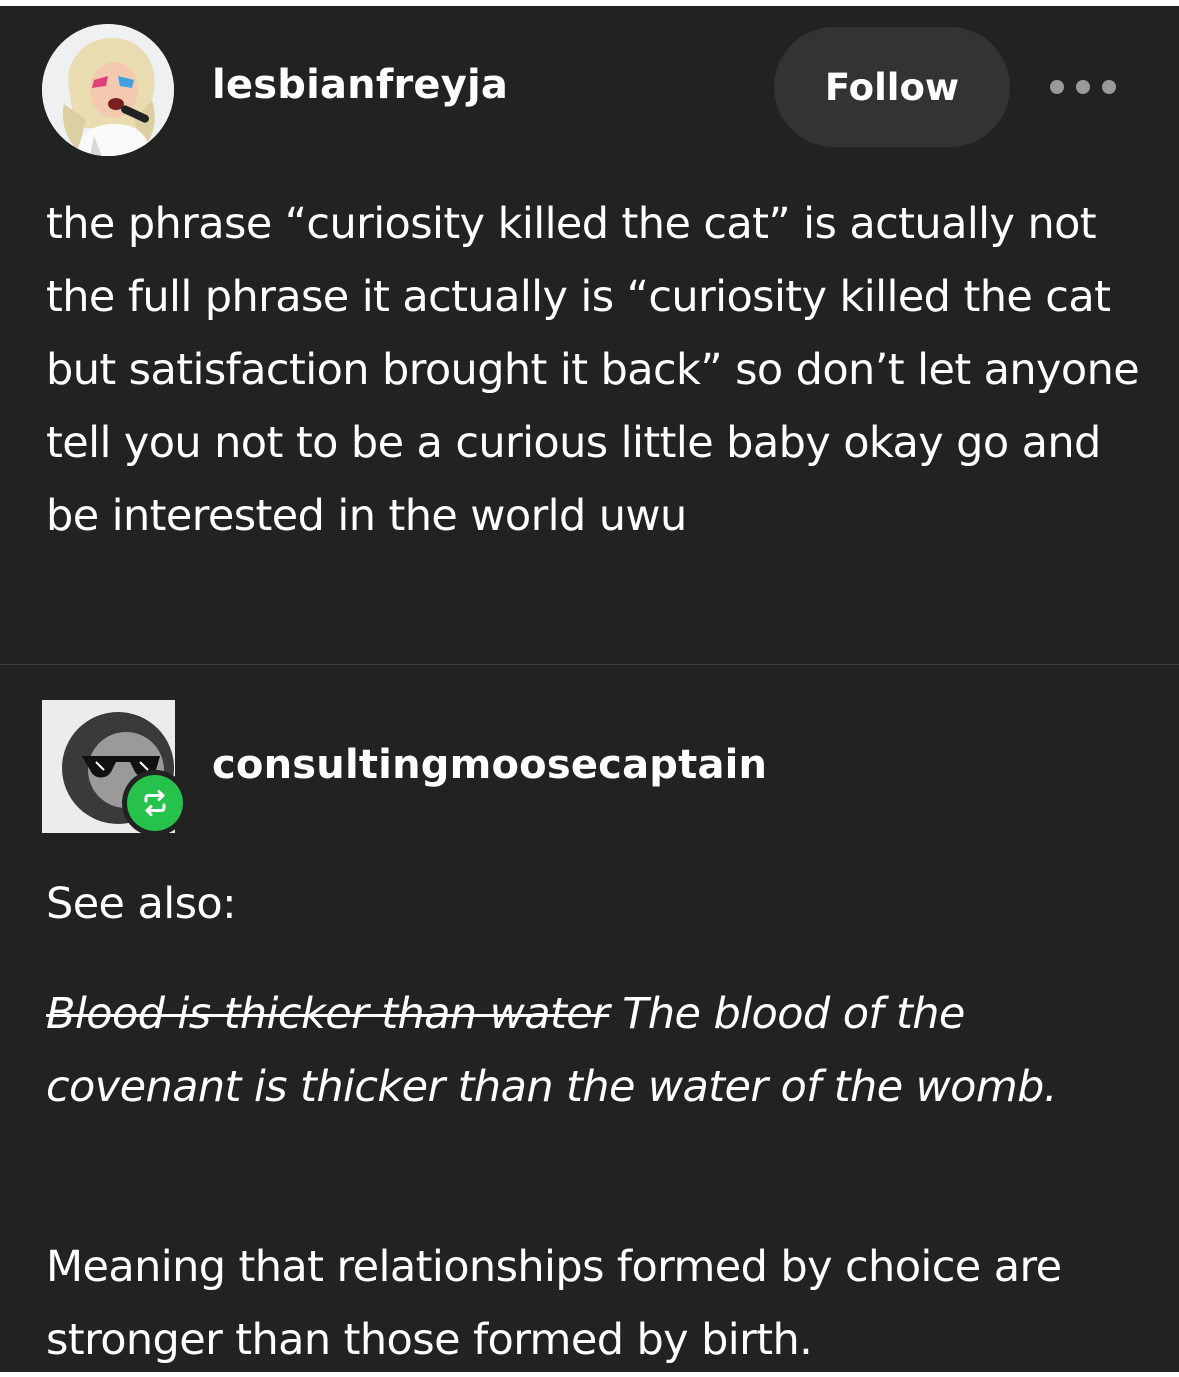  Describe the element at coordinates (589, 86) in the screenshot. I see `post-header: lesbianfreyja Follow` at that location.